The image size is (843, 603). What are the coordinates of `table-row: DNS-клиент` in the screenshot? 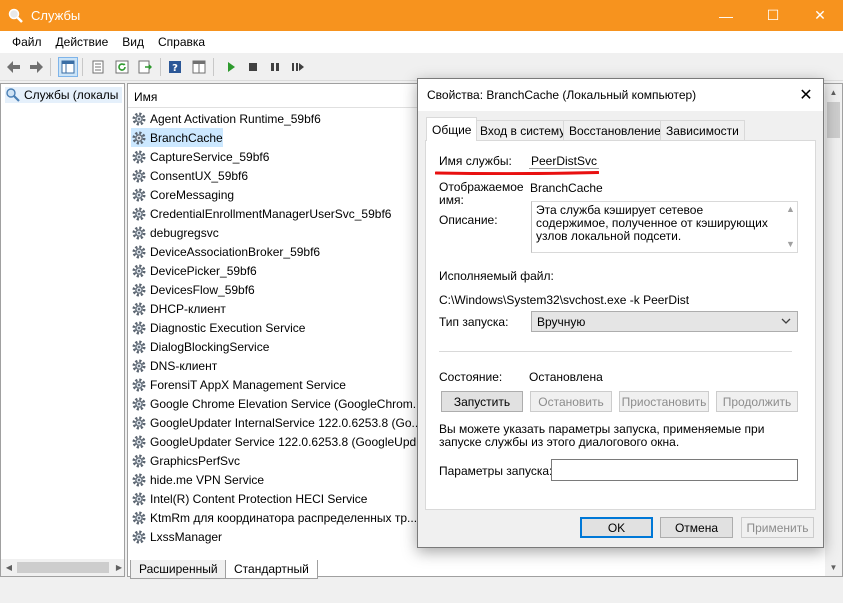 It's located at (174, 365).